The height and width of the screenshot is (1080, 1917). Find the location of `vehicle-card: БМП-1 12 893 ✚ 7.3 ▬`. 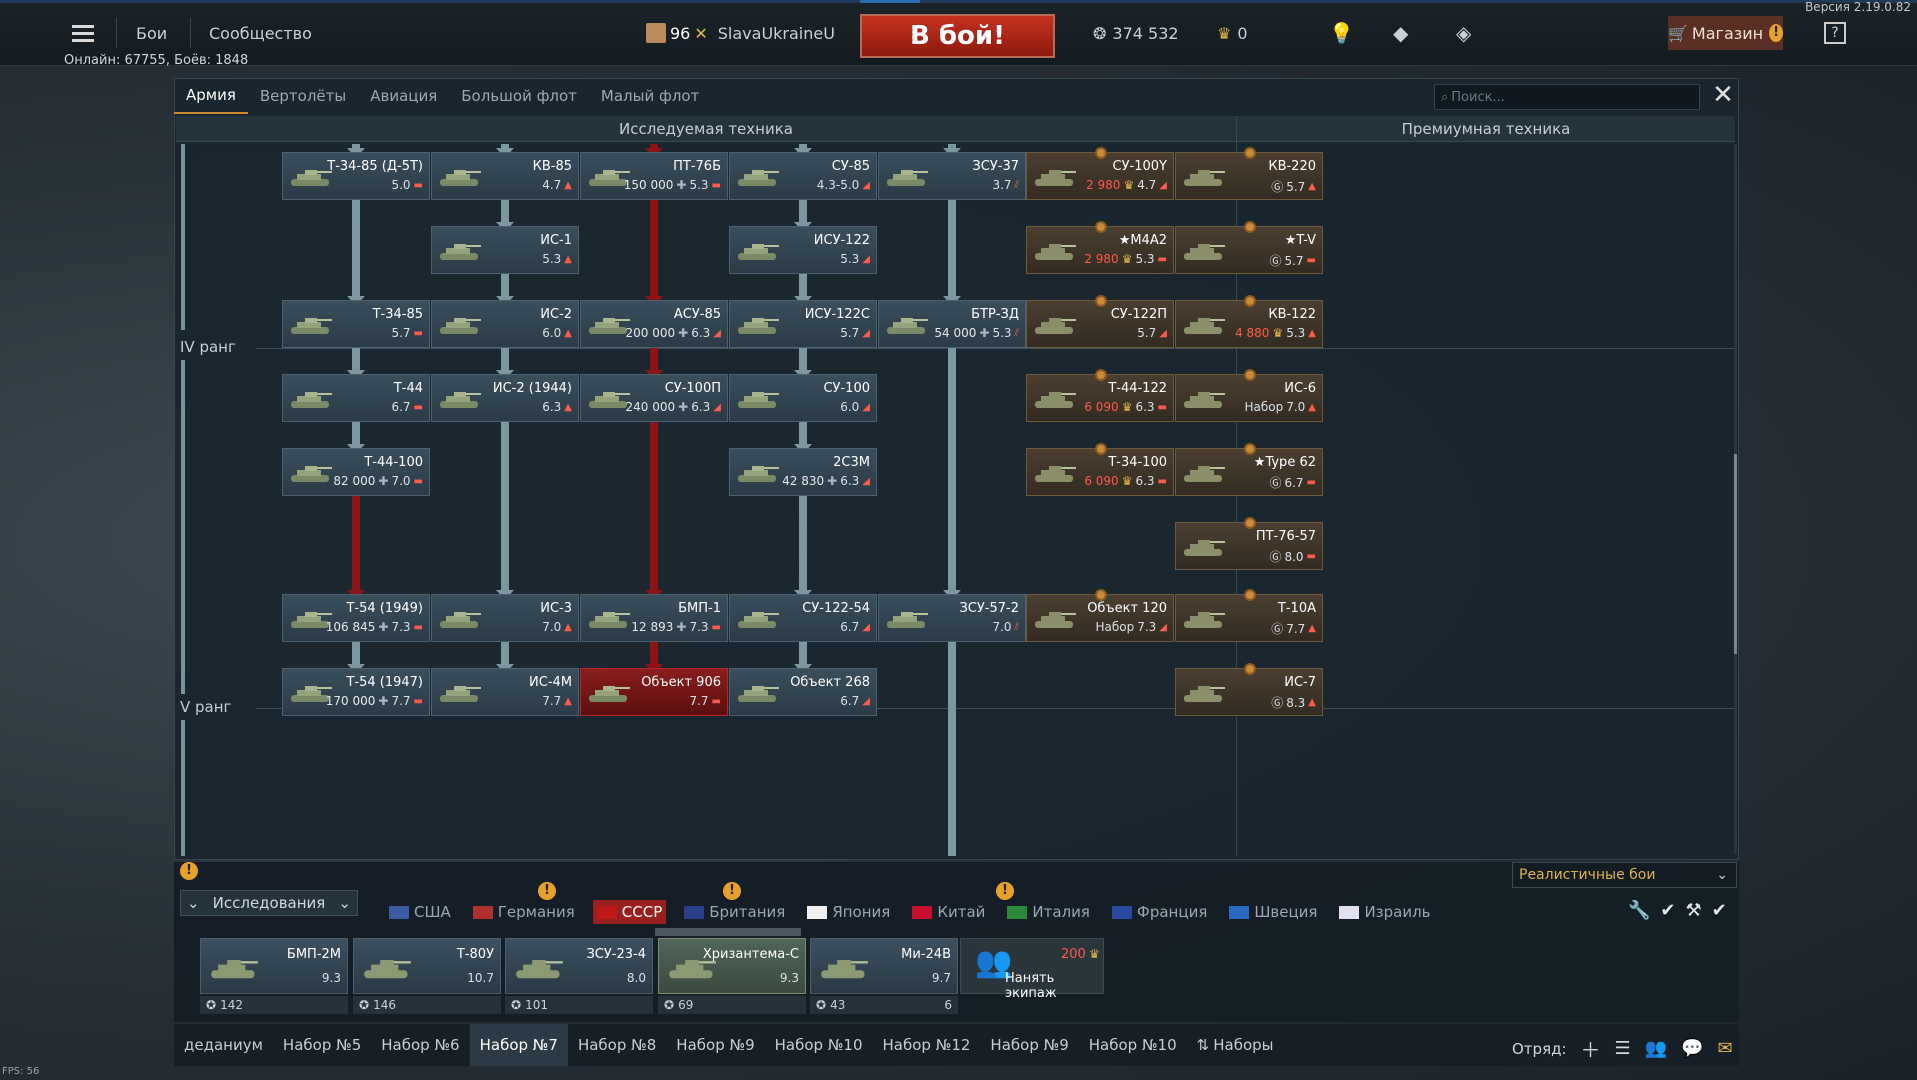

vehicle-card: БМП-1 12 893 ✚ 7.3 ▬ is located at coordinates (654, 618).